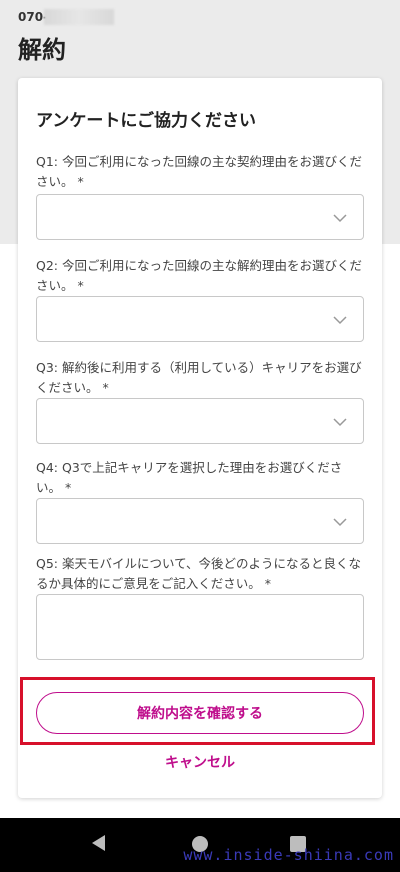 The image size is (400, 872). Describe the element at coordinates (288, 855) in the screenshot. I see `watermark: www.inside-shiina.com` at that location.